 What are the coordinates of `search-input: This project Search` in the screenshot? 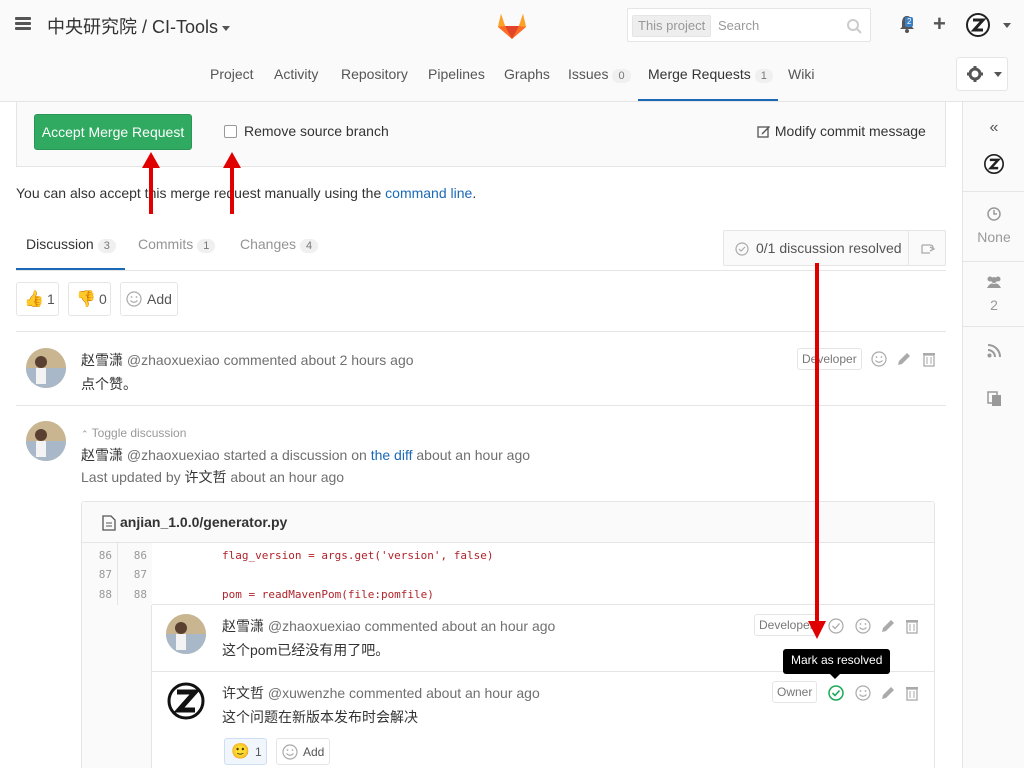 It's located at (749, 25).